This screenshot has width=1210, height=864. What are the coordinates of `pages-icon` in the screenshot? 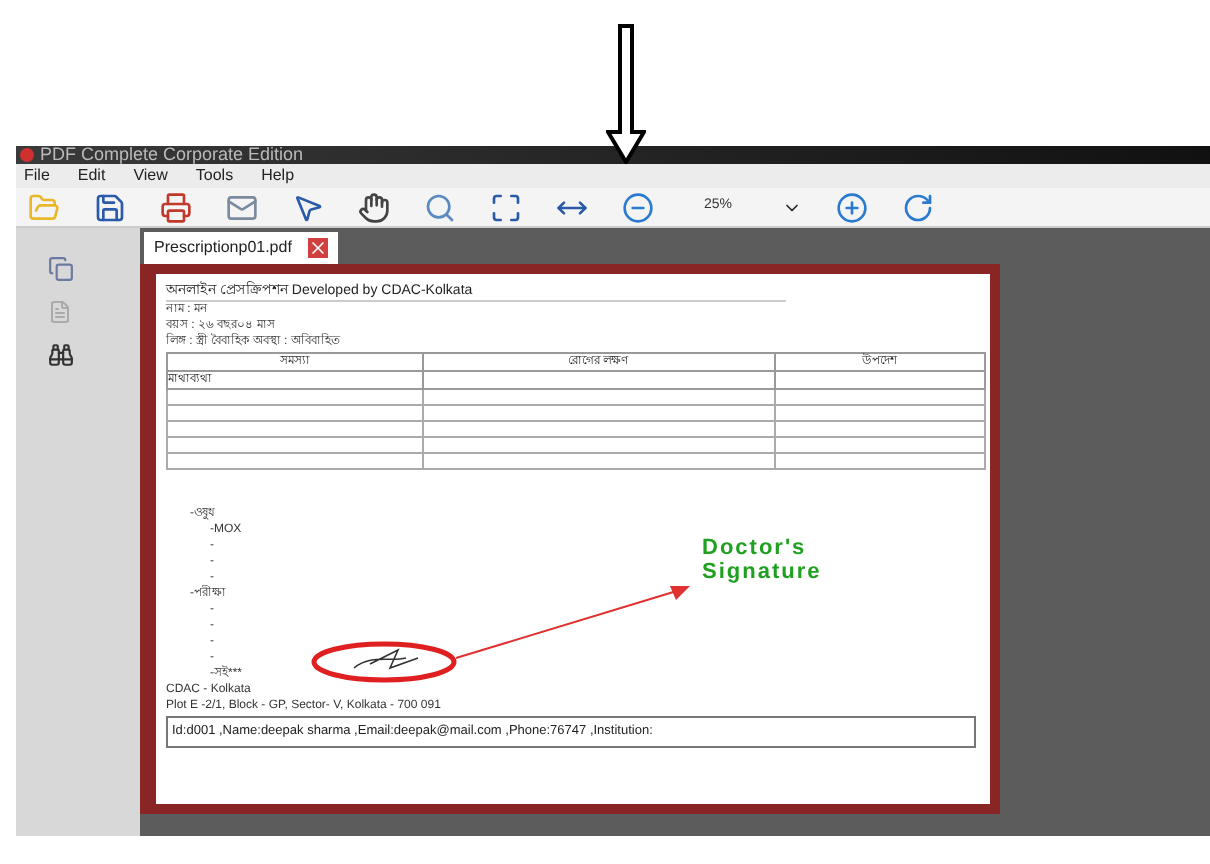 It's located at (60, 269).